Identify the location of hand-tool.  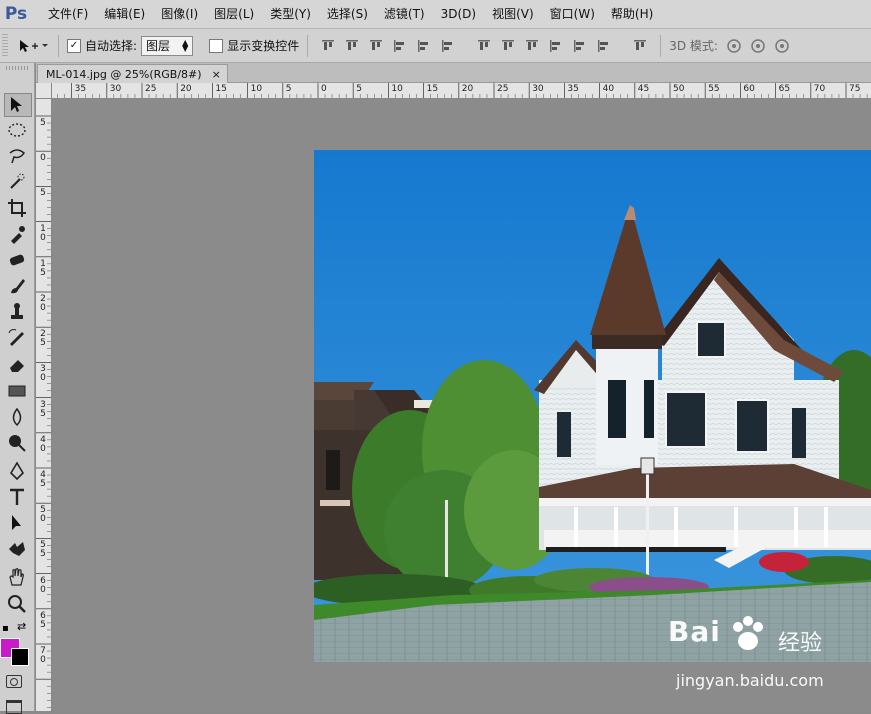
(17, 577).